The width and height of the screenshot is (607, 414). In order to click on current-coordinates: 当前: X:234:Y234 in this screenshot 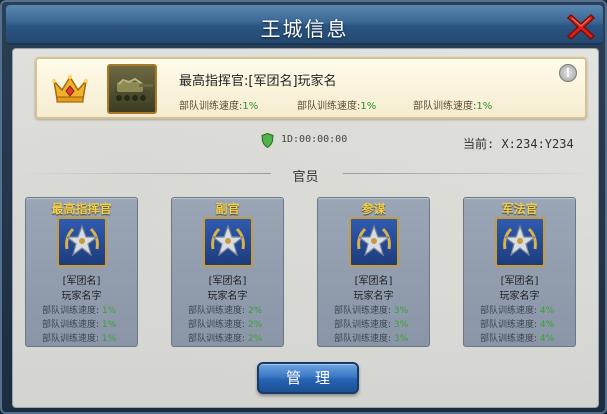, I will do `click(518, 144)`.